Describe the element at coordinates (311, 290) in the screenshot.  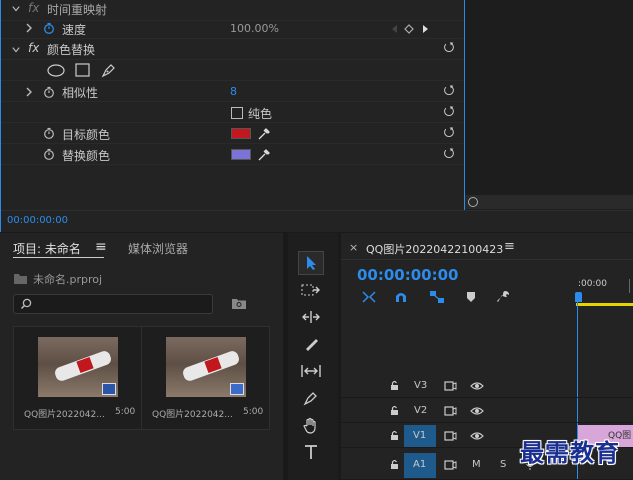
I see `track-select-tool` at that location.